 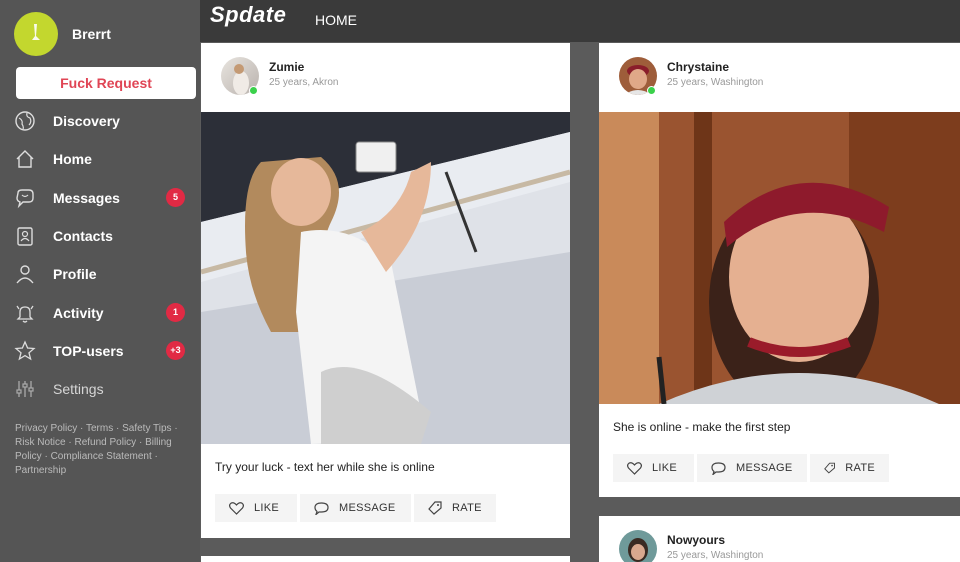 What do you see at coordinates (25, 159) in the screenshot?
I see `home-icon` at bounding box center [25, 159].